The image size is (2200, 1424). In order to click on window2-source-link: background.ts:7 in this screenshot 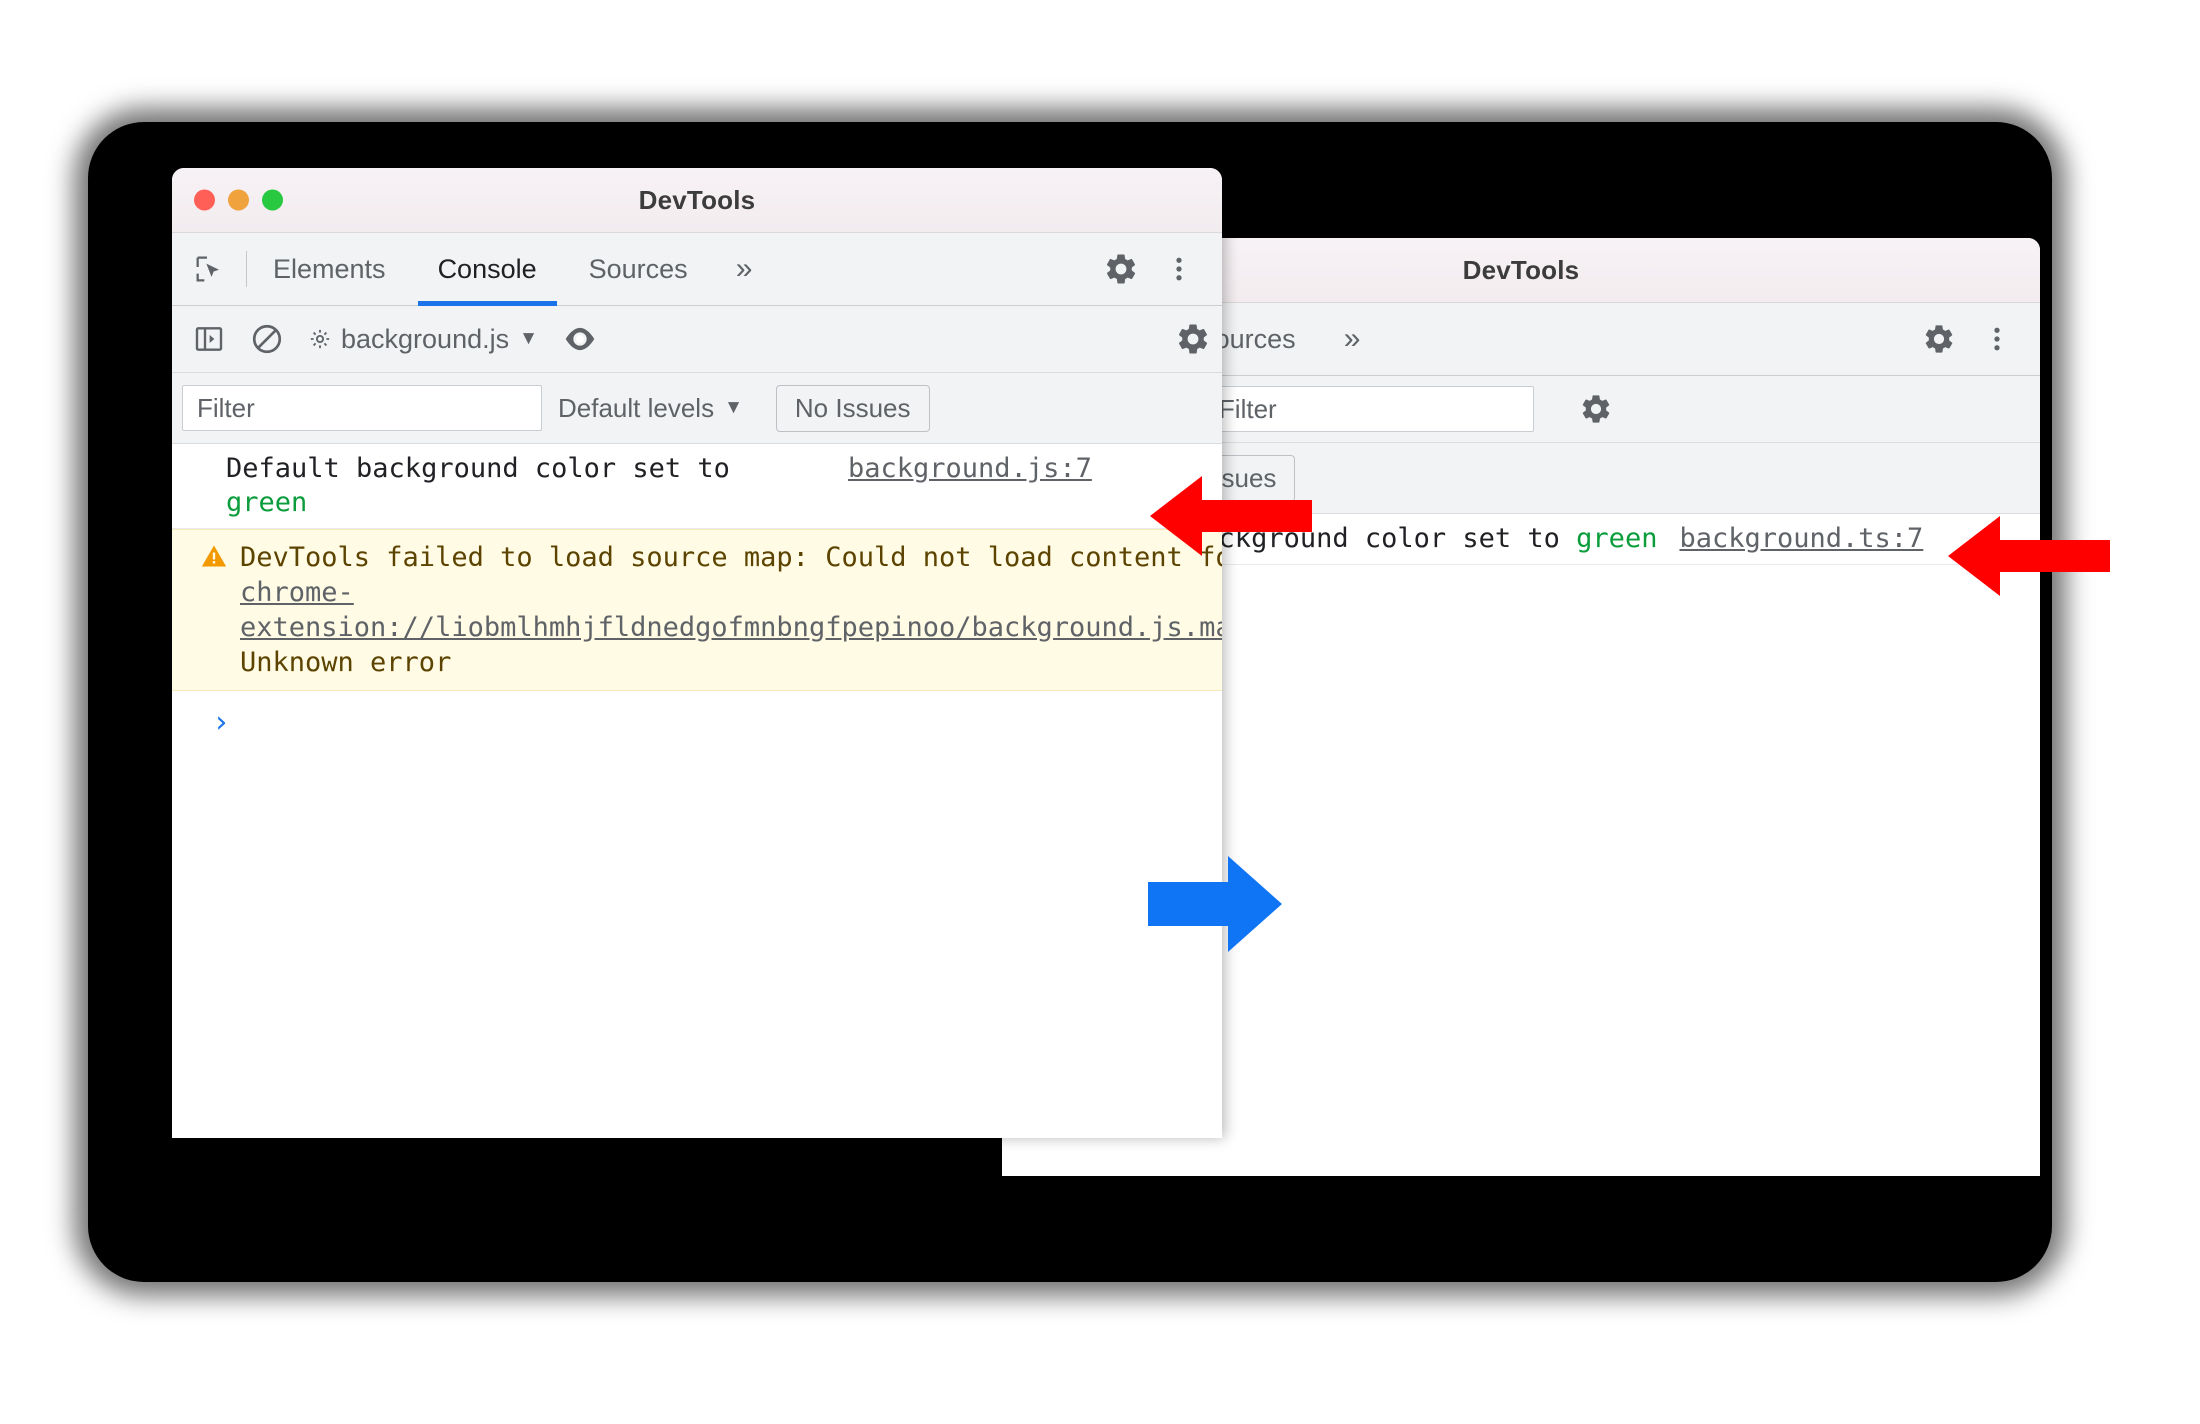, I will do `click(1801, 539)`.